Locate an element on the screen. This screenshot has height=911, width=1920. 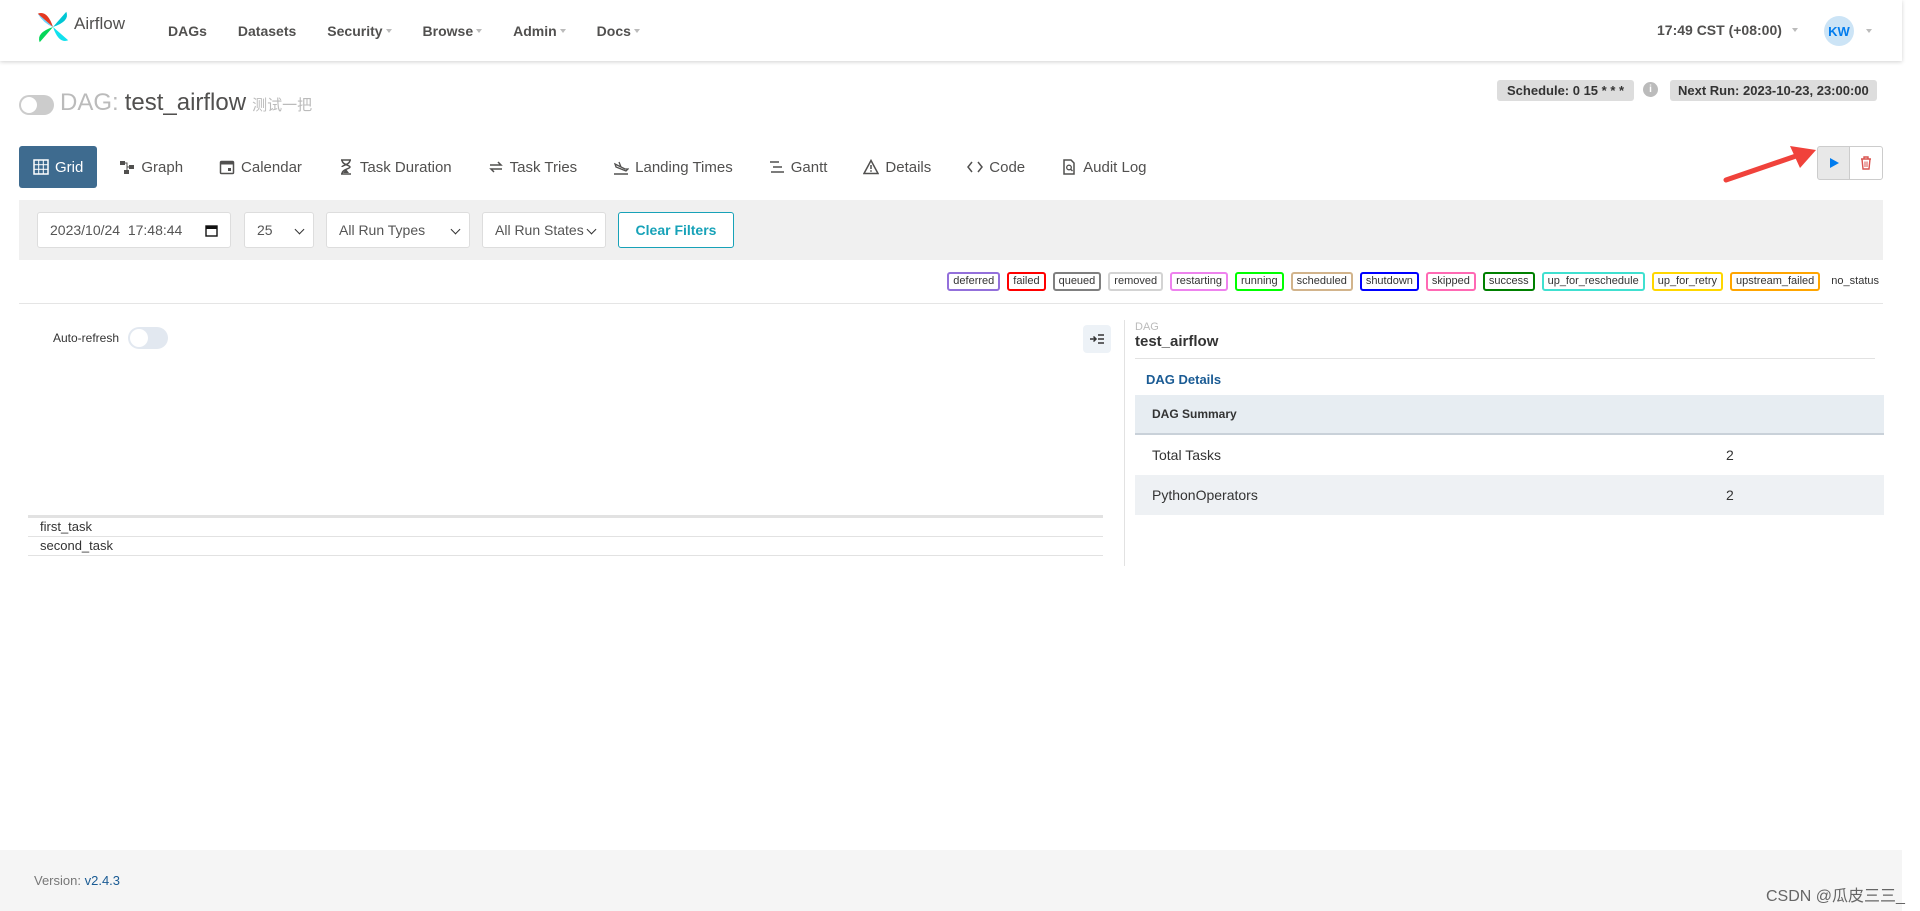
timezone-dropdown: 17:49 CST (+08:00) is located at coordinates (1727, 30).